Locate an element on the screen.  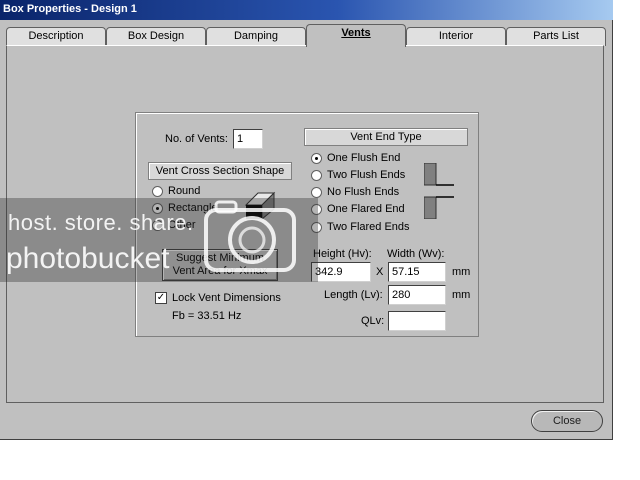
lock-vent-dimensions-label: Lock Vent Dimensions is located at coordinates (226, 298).